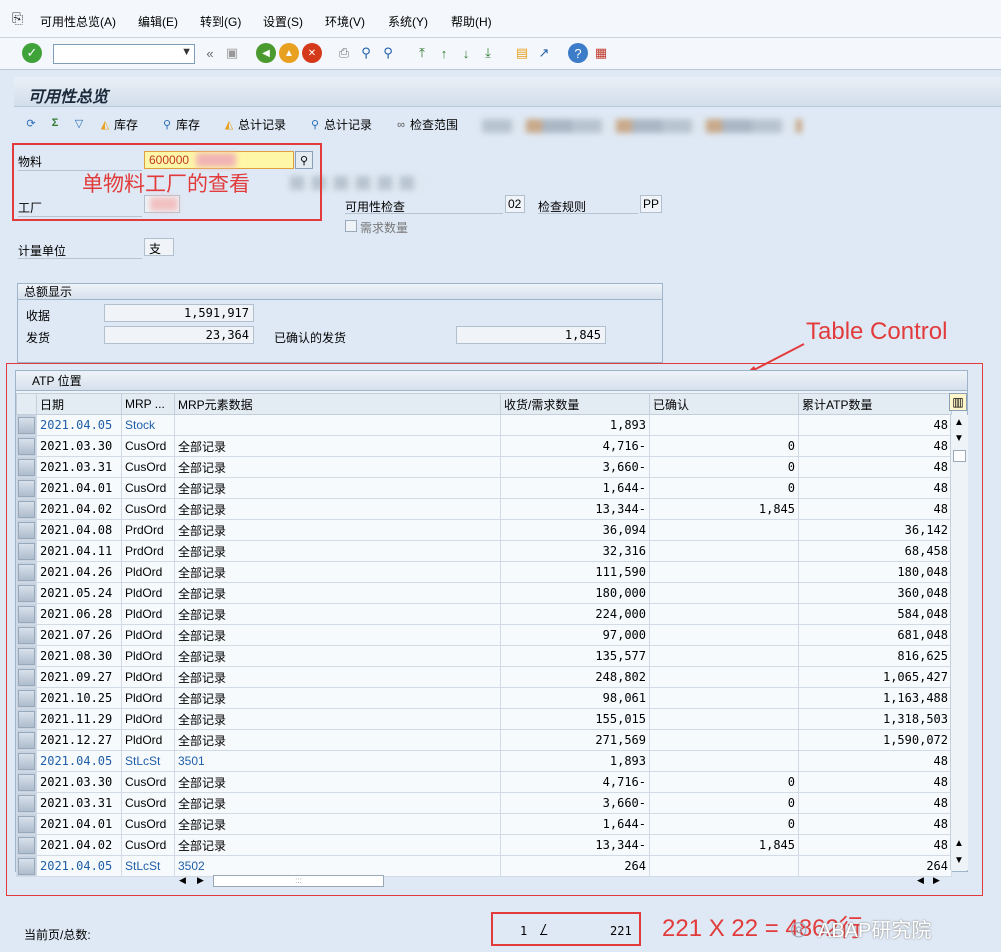 The height and width of the screenshot is (952, 1001). I want to click on table-row: 2021.04.08 PrdOrd 全部记录 36,094 36,142, so click(484, 530).